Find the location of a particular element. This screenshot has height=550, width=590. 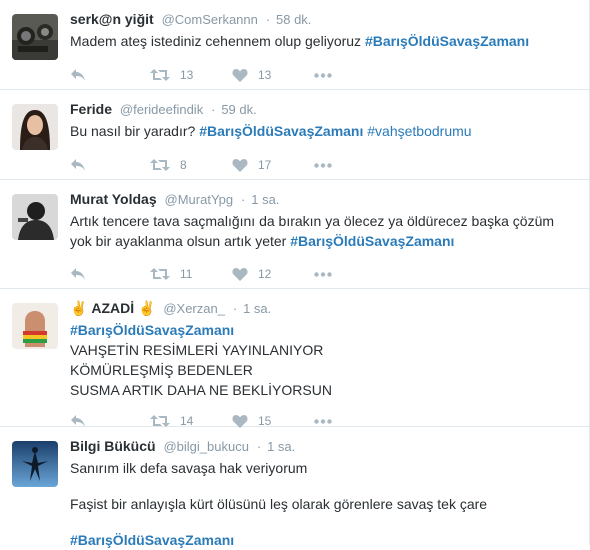

tweet-body: yok bir ayaklanma olsun artık yeter is located at coordinates (178, 241).